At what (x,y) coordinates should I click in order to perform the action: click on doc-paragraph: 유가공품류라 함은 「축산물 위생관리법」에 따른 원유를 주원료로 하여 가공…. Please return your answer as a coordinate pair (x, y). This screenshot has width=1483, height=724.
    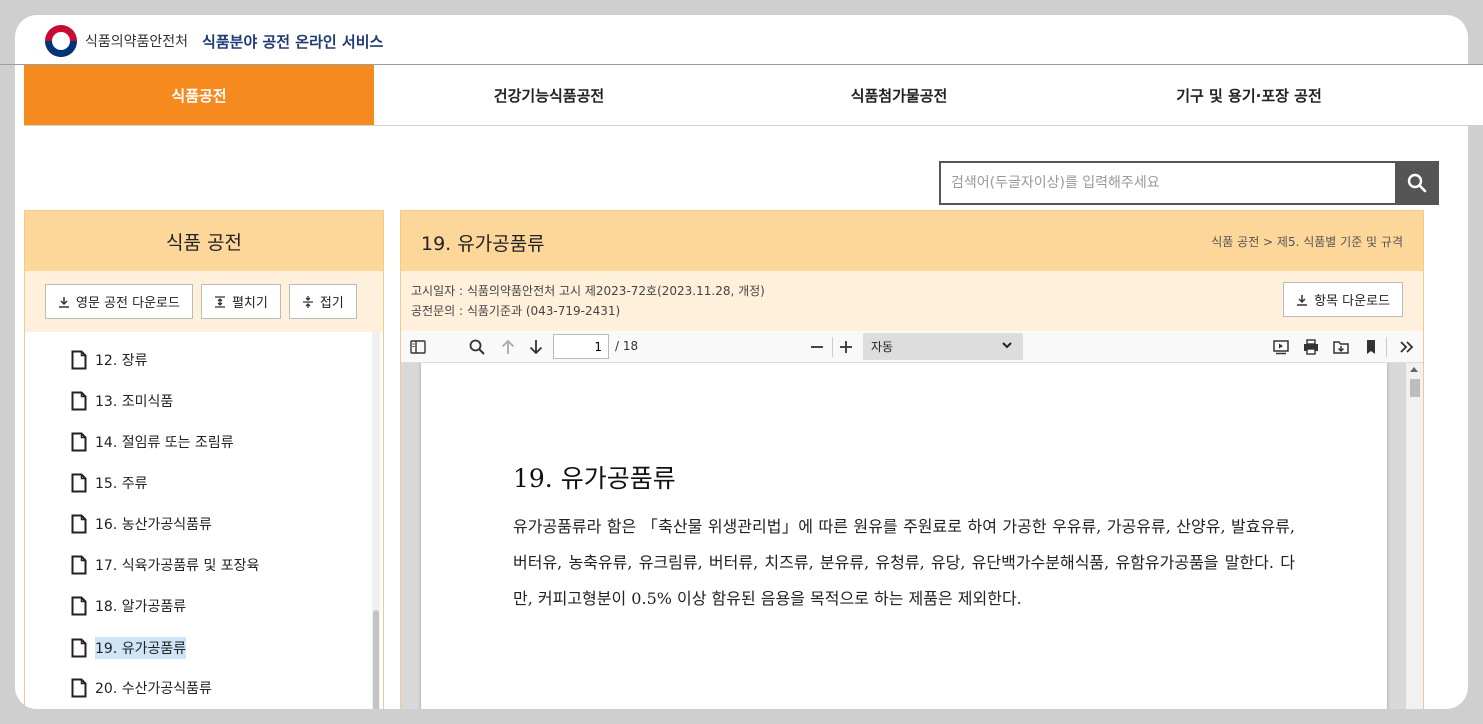
    Looking at the image, I should click on (904, 562).